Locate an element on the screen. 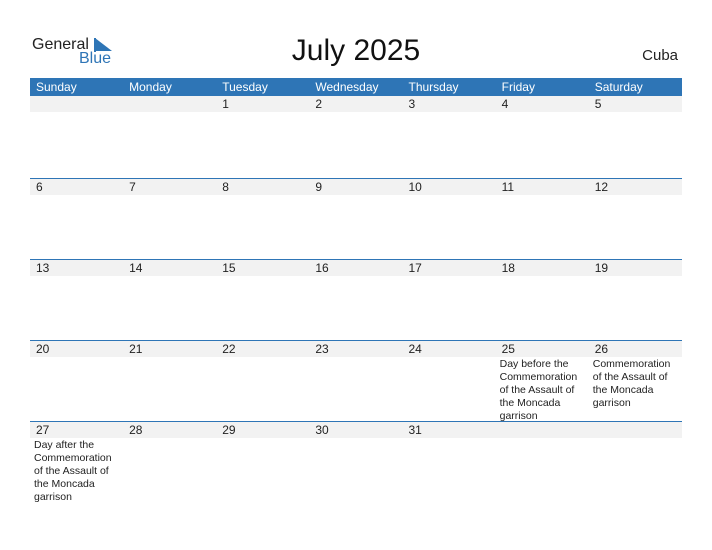  page-title: July 2025 is located at coordinates (356, 50).